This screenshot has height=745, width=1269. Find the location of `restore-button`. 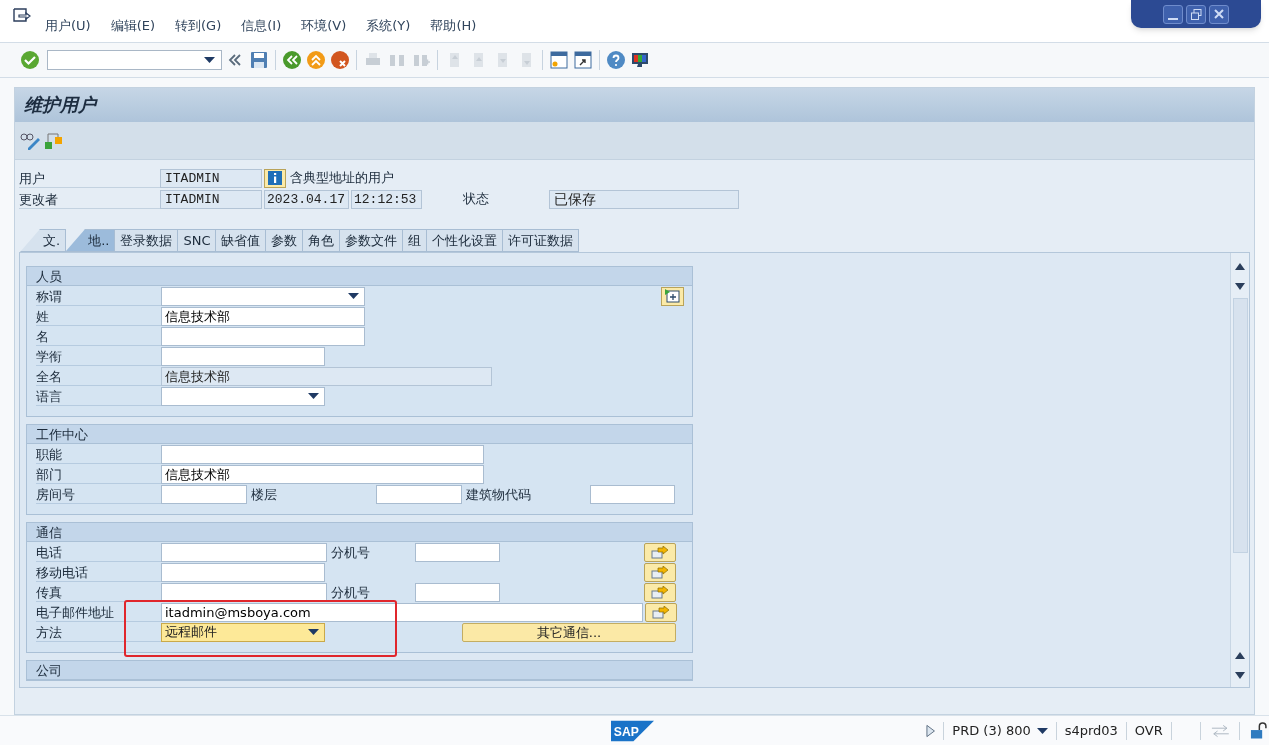

restore-button is located at coordinates (1196, 14).